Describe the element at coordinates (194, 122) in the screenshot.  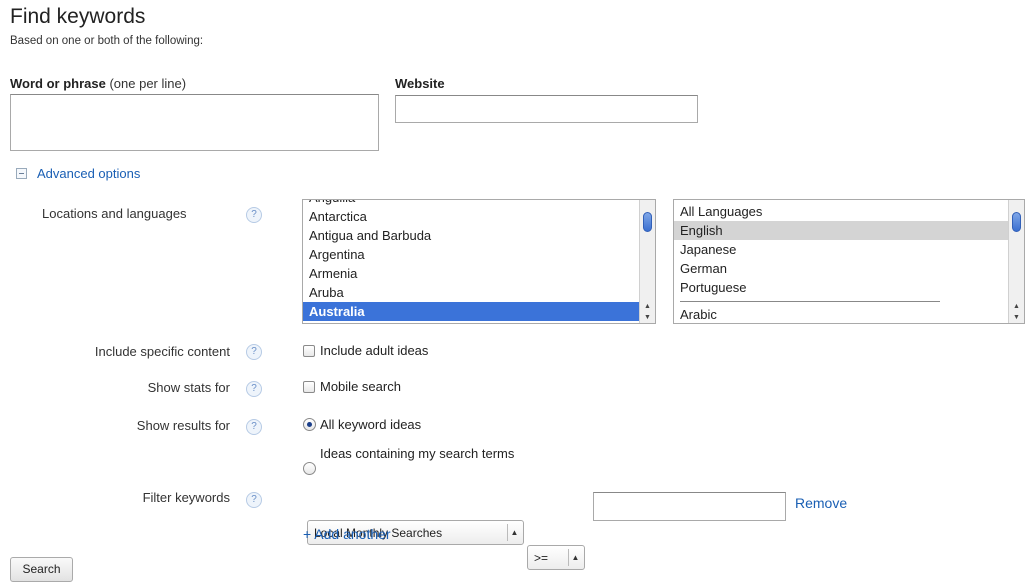
I see `word-phrase-input` at that location.